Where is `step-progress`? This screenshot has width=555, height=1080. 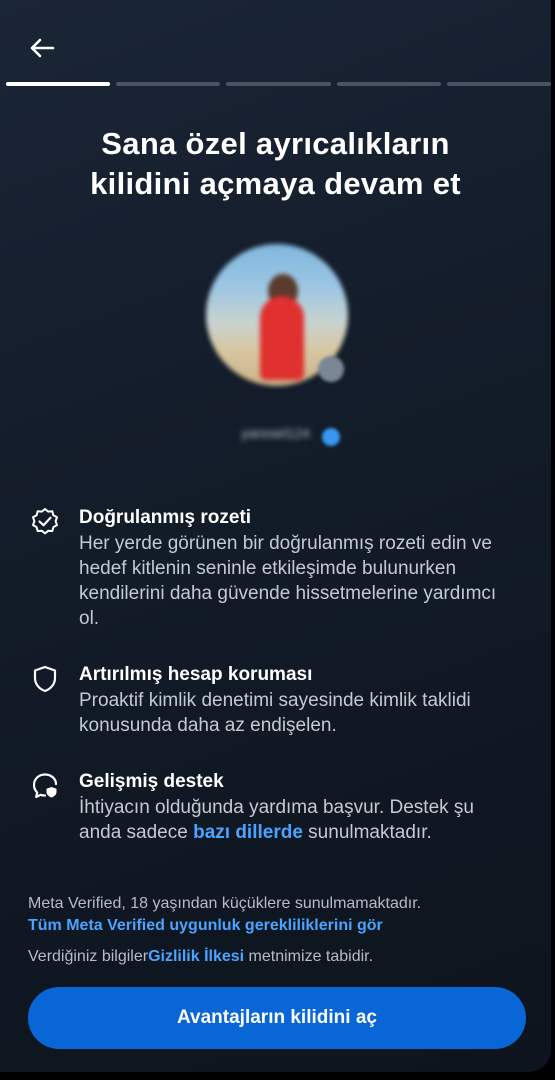
step-progress is located at coordinates (278, 84).